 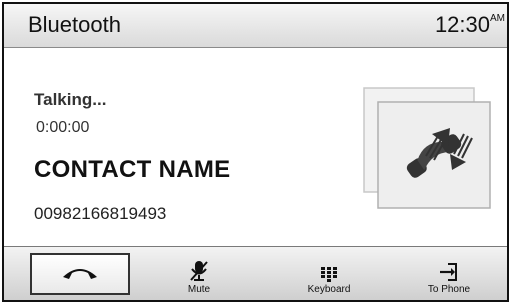 What do you see at coordinates (74, 24) in the screenshot?
I see `page-title: Bluetooth` at bounding box center [74, 24].